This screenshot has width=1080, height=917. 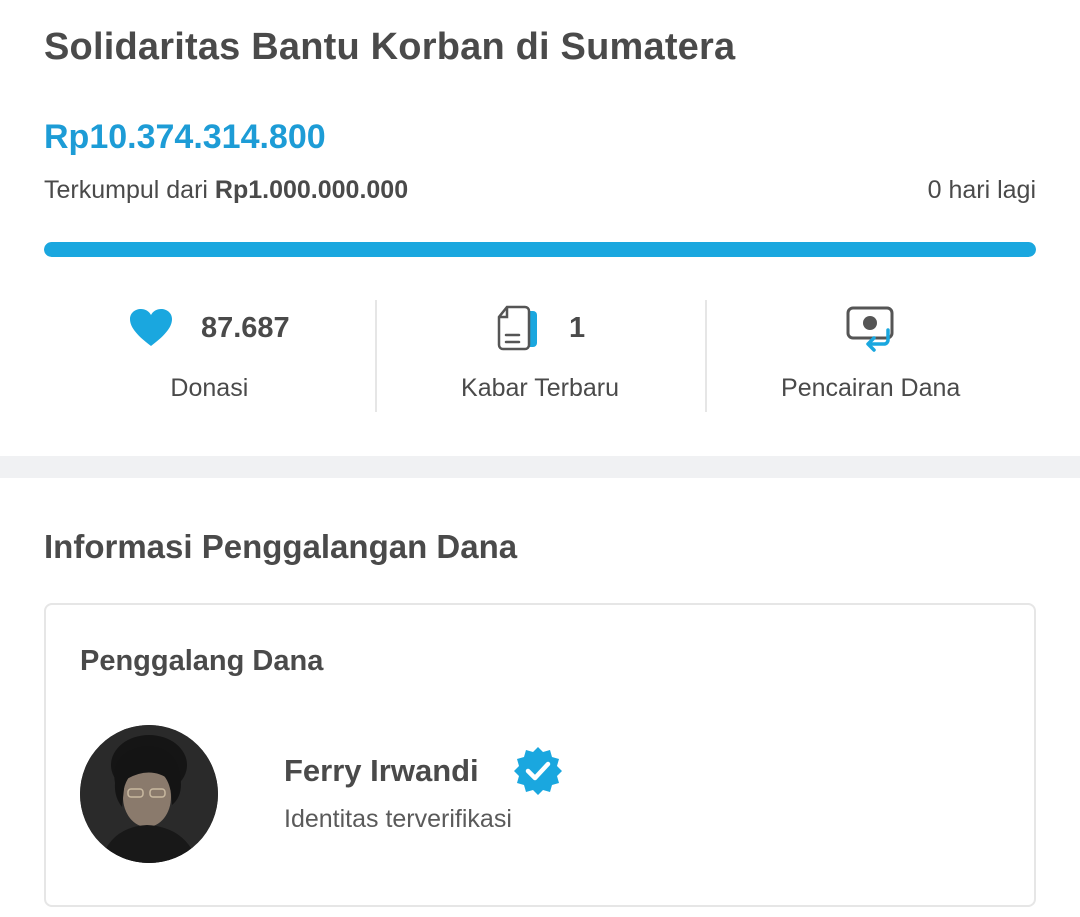 I want to click on progress-bar, so click(x=540, y=249).